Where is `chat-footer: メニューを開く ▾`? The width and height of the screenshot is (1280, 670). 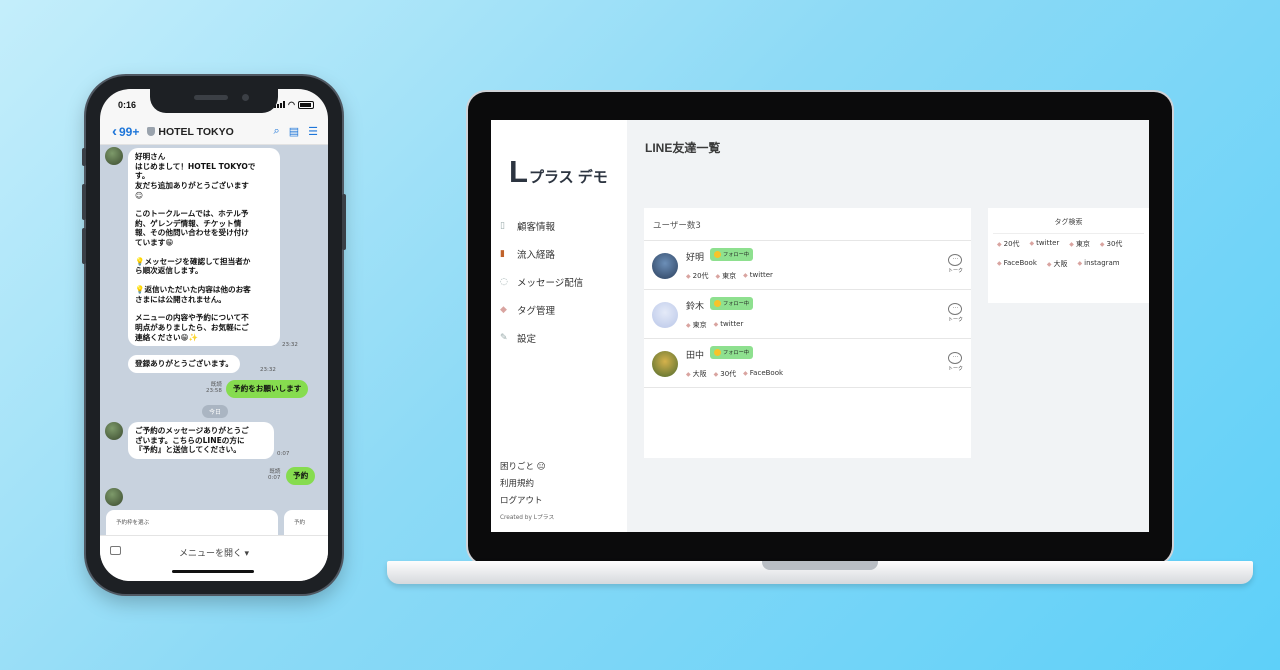
chat-footer: メニューを開く ▾ is located at coordinates (214, 558).